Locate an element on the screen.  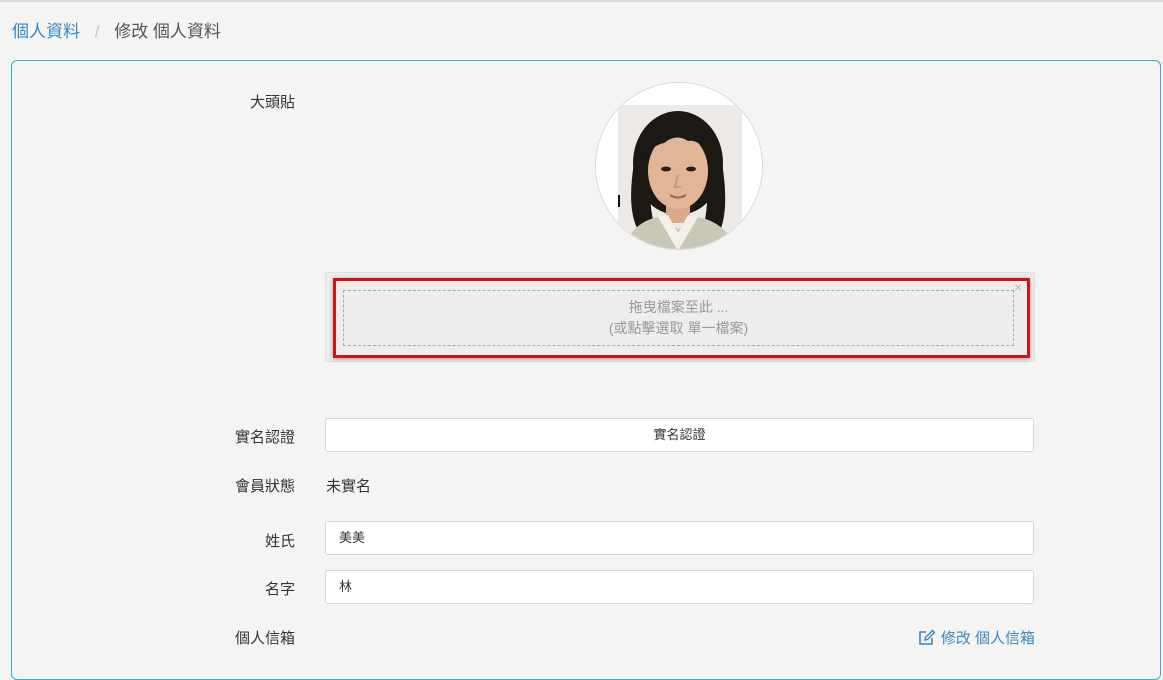
avatar is located at coordinates (679, 166).